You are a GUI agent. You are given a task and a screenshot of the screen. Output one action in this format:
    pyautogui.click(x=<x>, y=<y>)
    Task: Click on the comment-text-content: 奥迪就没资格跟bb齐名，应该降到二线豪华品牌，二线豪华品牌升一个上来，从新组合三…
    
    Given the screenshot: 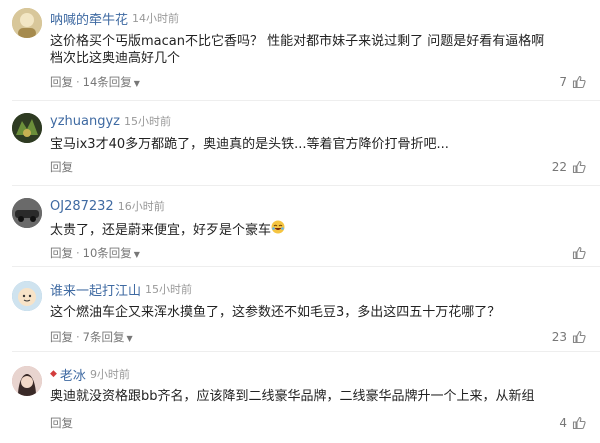 What is the action you would take?
    pyautogui.click(x=292, y=396)
    